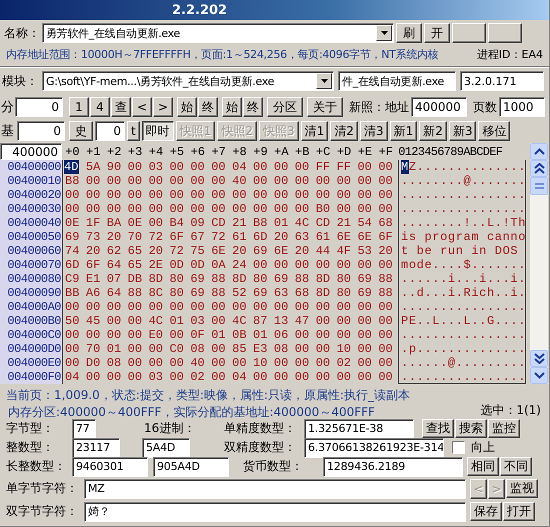  What do you see at coordinates (116, 265) in the screenshot?
I see `hex-byte: 64` at bounding box center [116, 265].